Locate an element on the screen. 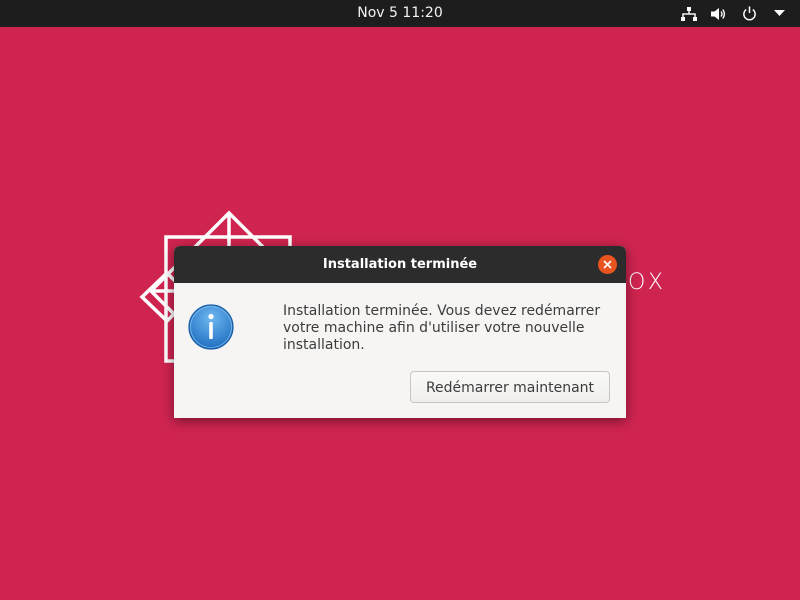 The height and width of the screenshot is (600, 800). close-button is located at coordinates (607, 264).